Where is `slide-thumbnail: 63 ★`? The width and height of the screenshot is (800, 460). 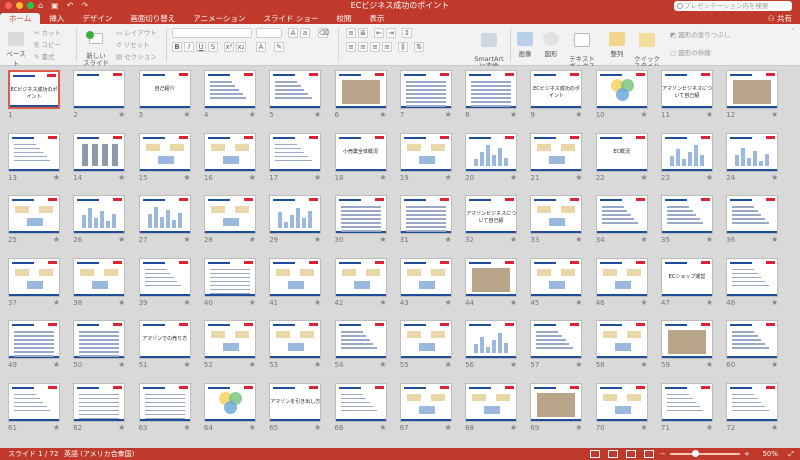
slide-thumbnail: 63 ★ is located at coordinates (164, 409).